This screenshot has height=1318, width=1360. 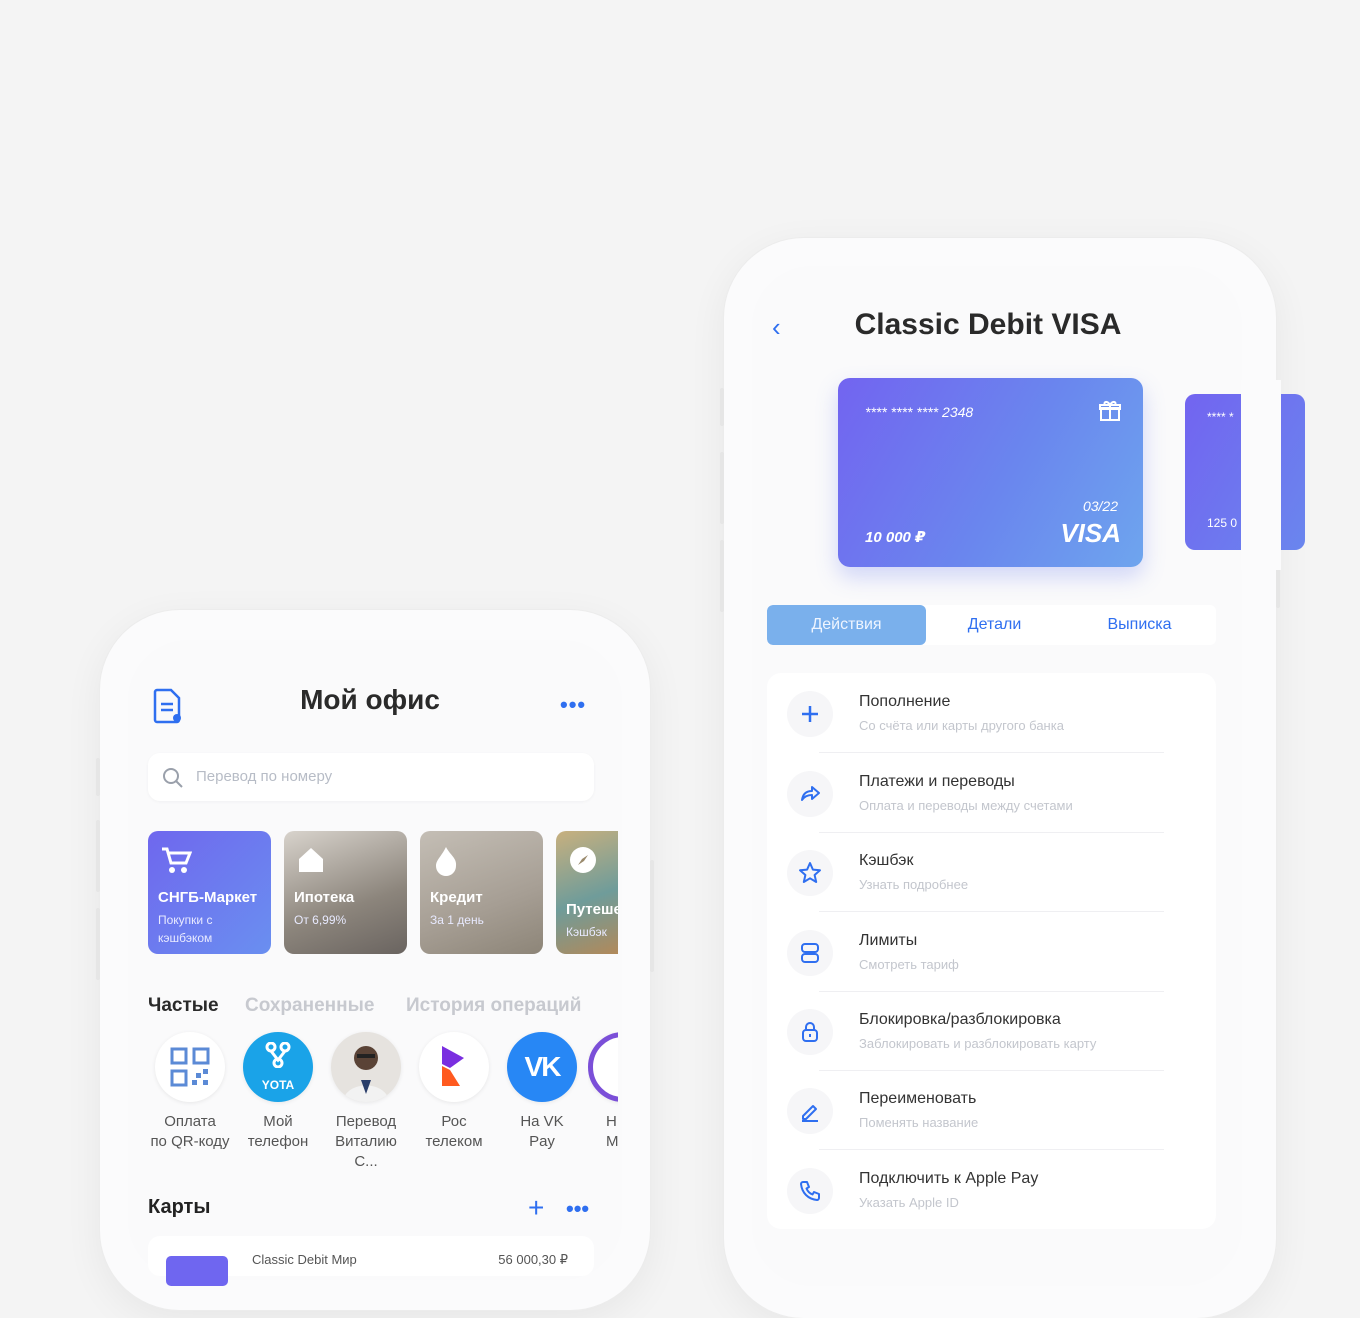 I want to click on flame-icon, so click(x=446, y=861).